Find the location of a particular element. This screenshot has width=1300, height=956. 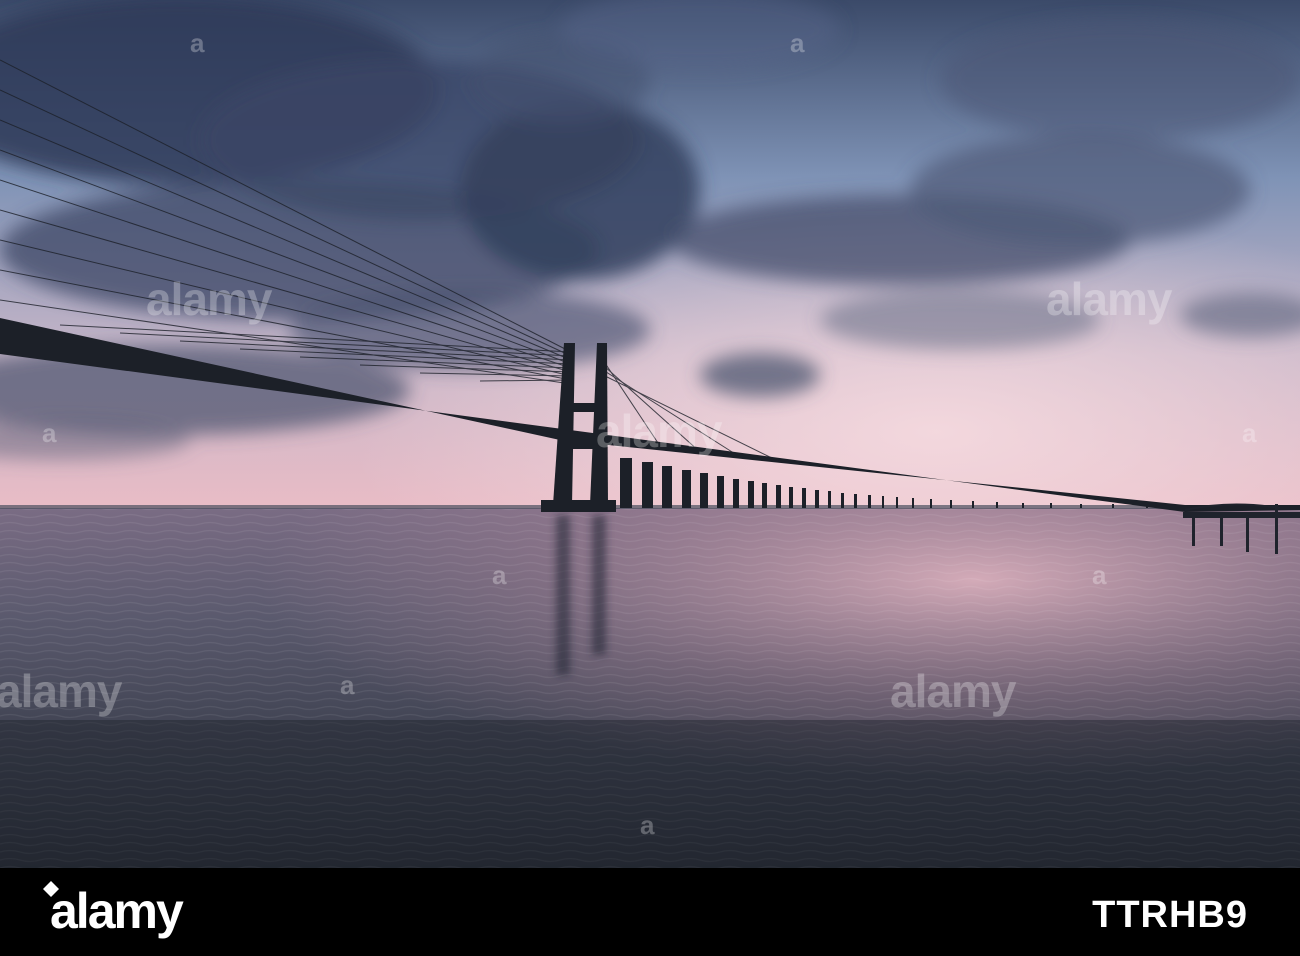

footer-logo-text: alamy is located at coordinates (117, 911).